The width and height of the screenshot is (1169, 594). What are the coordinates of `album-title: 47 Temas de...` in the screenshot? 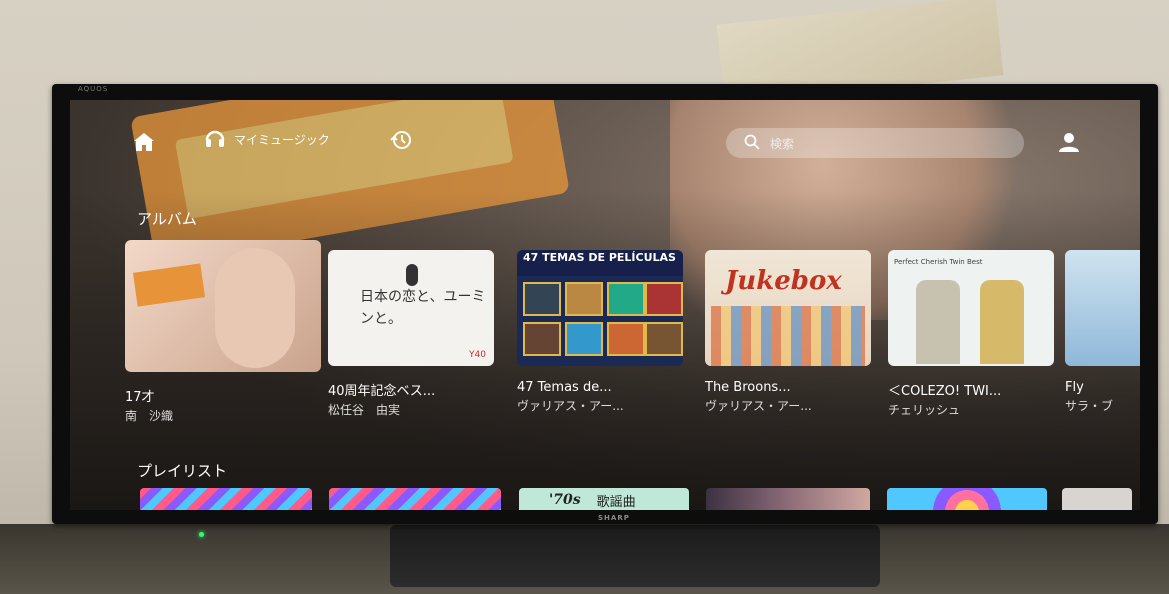 It's located at (564, 387).